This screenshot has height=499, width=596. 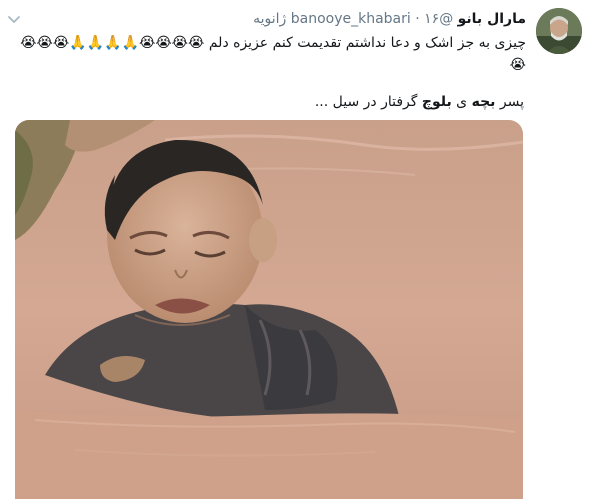 I want to click on caption-prefix: پسر, so click(x=511, y=102).